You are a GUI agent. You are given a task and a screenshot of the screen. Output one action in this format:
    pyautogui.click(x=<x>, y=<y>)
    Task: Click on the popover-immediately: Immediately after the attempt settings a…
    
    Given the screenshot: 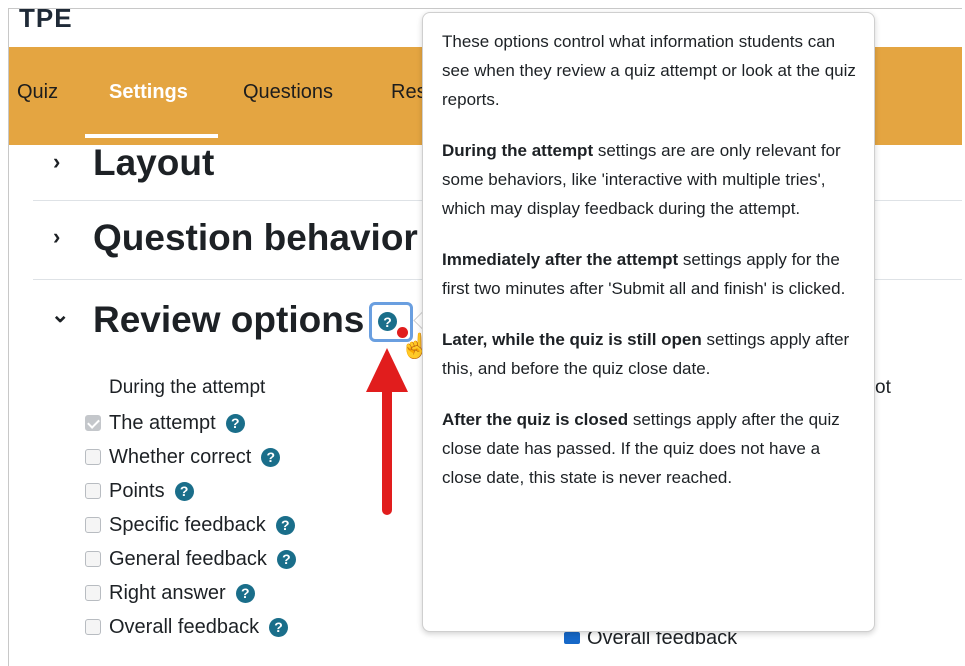 What is the action you would take?
    pyautogui.click(x=649, y=274)
    